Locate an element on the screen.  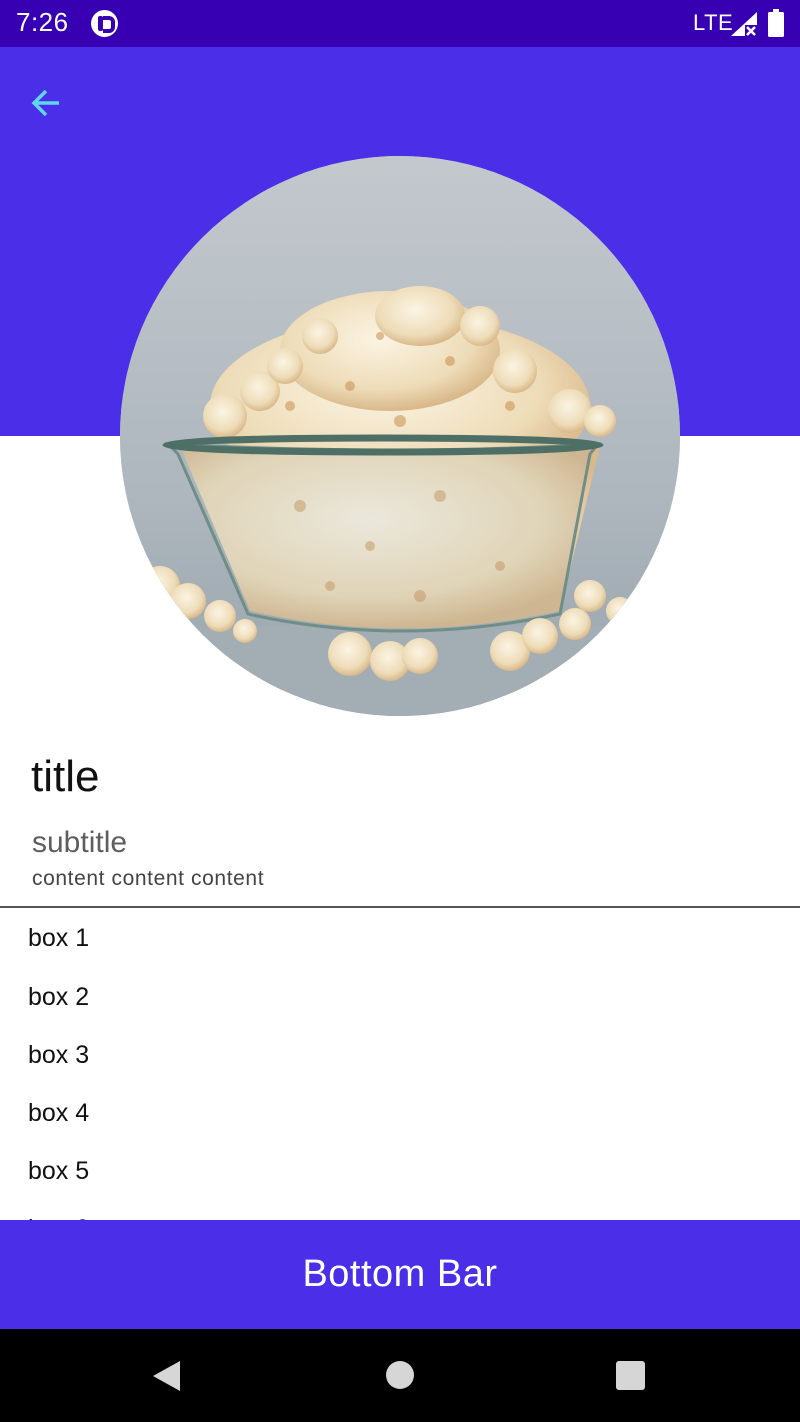
bottom-bar-label: Bottom Bar is located at coordinates (400, 1274).